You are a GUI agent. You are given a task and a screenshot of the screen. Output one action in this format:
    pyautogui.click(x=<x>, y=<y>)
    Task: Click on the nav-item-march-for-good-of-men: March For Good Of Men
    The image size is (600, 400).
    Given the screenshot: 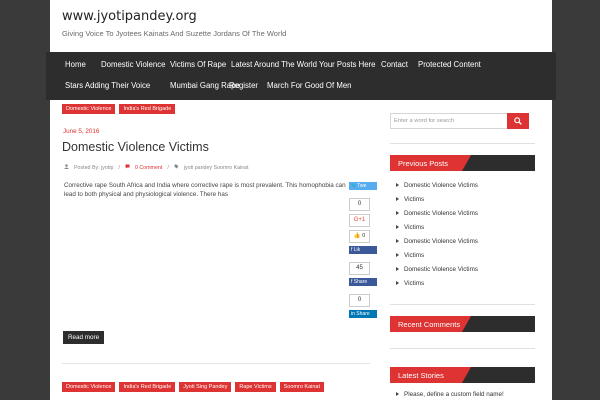 What is the action you would take?
    pyautogui.click(x=309, y=85)
    